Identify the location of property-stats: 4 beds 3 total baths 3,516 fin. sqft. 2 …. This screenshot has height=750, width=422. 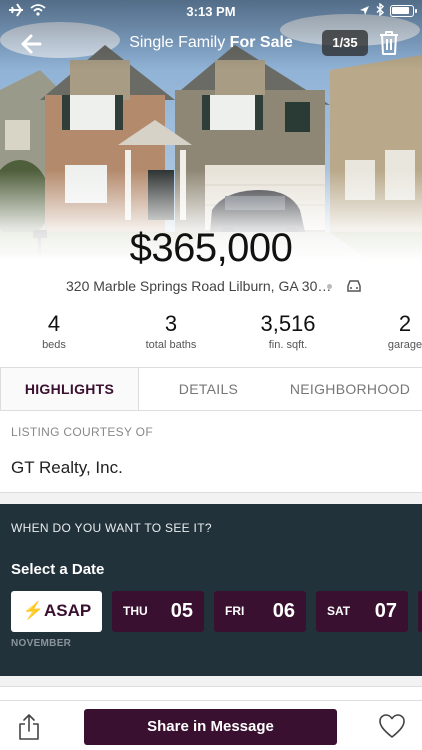
(211, 334).